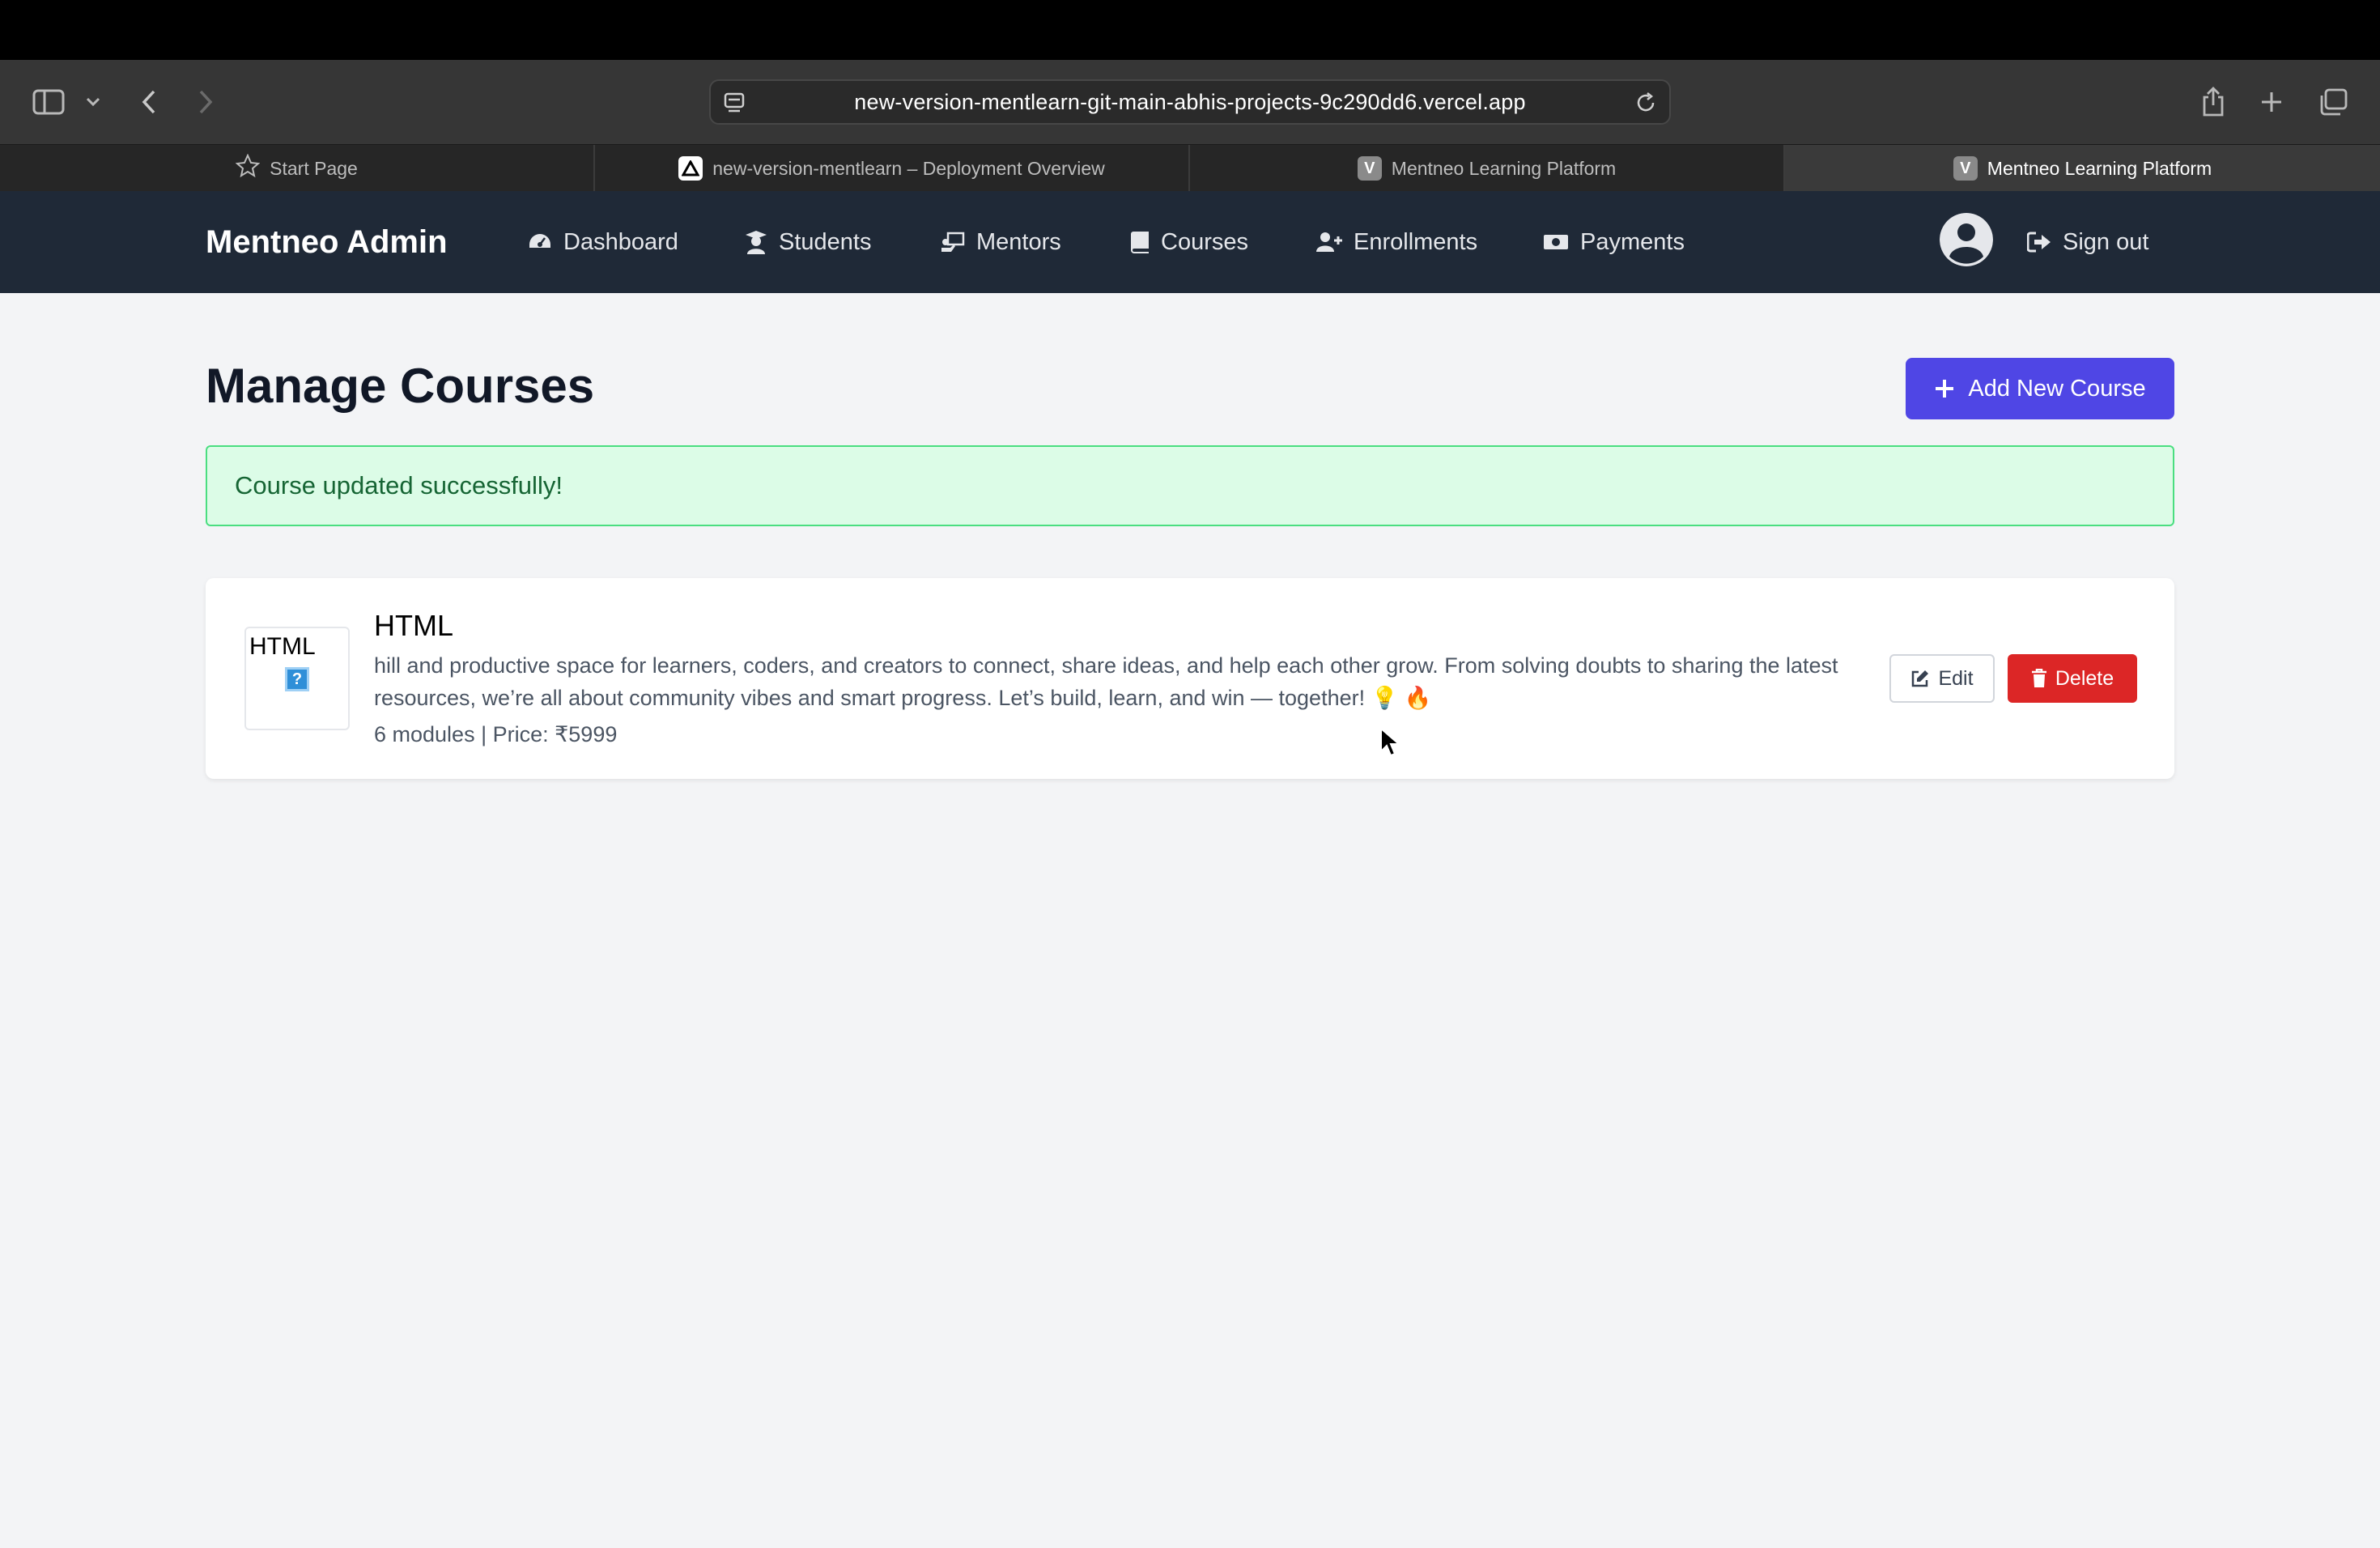 This screenshot has width=2380, height=1548. Describe the element at coordinates (1633, 241) in the screenshot. I see `nav-label: Payments` at that location.